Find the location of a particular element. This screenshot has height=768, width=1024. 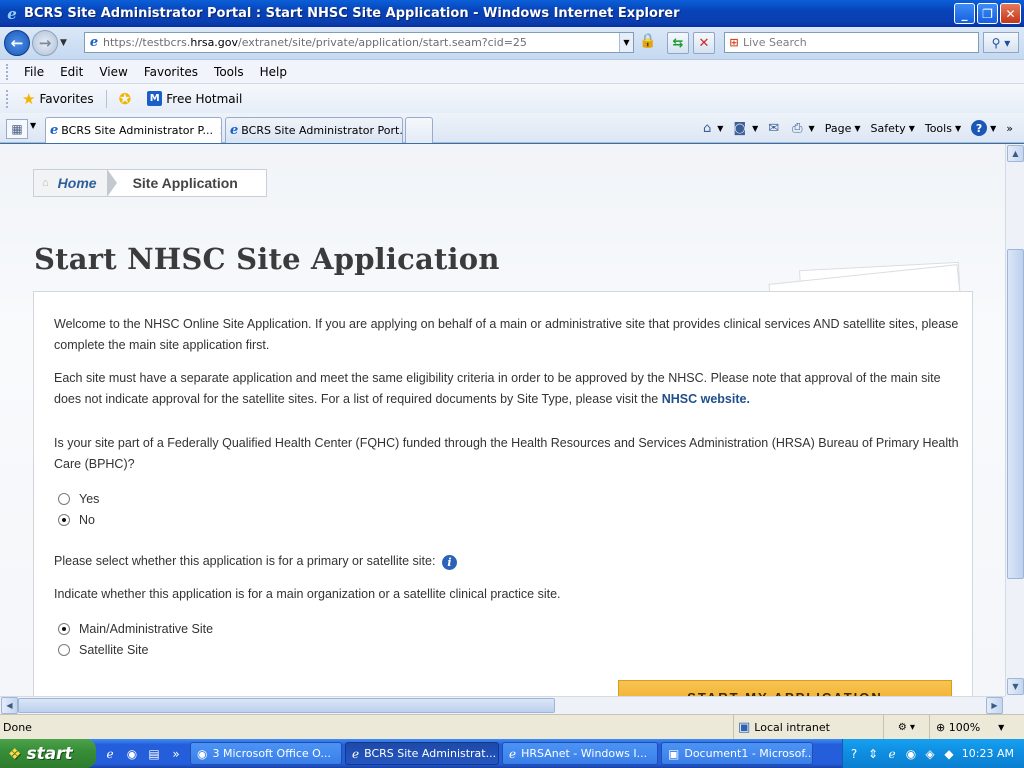

status-bar: Done ▣ Local intranet ⚙ ▾ ⊕ 100% ▼ is located at coordinates (512, 726).